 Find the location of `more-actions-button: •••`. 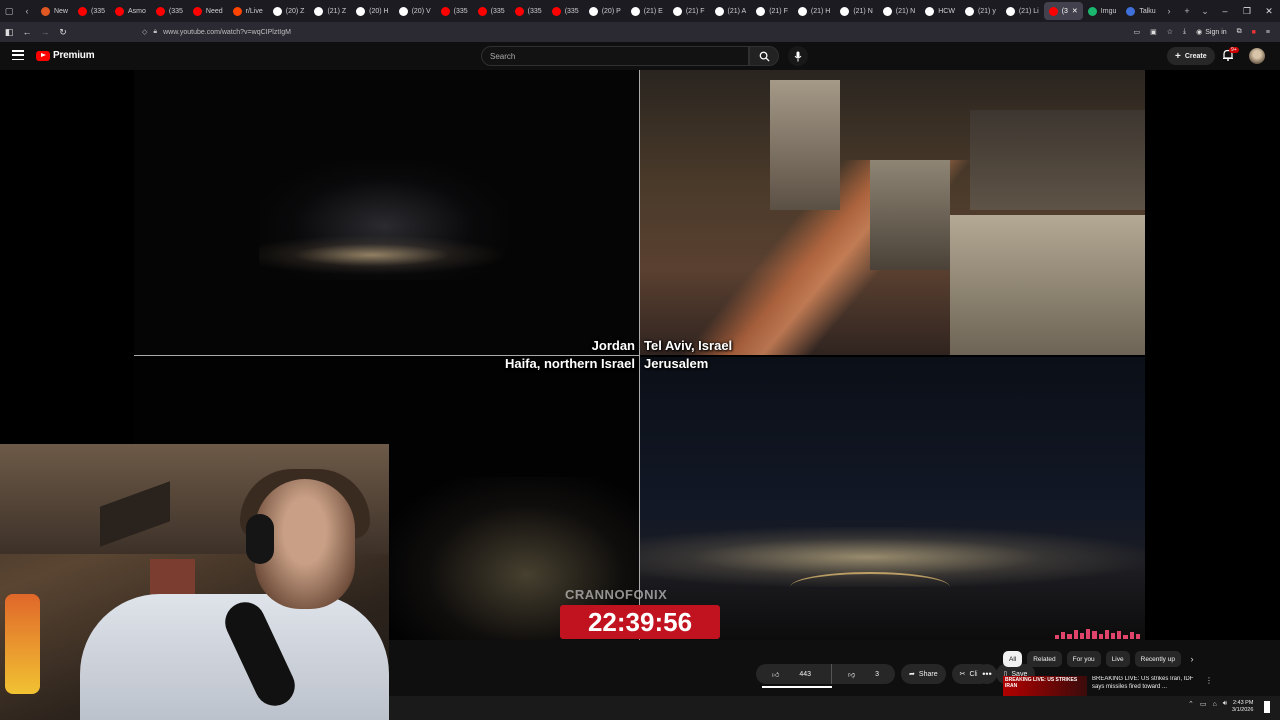

more-actions-button: ••• is located at coordinates (987, 674).